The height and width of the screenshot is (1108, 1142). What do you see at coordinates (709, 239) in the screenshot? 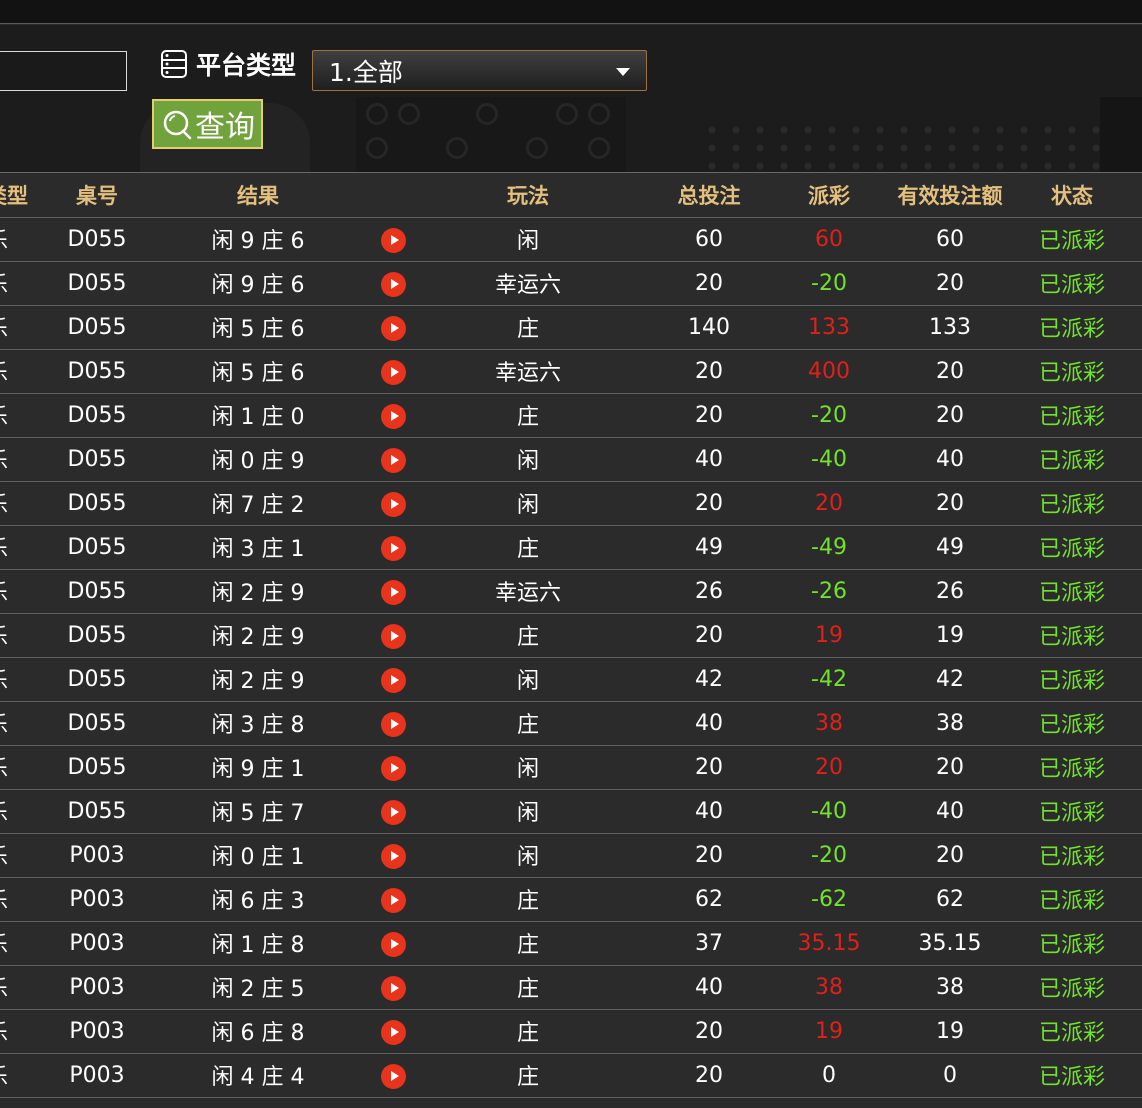
I see `cell-total-bet: 60` at bounding box center [709, 239].